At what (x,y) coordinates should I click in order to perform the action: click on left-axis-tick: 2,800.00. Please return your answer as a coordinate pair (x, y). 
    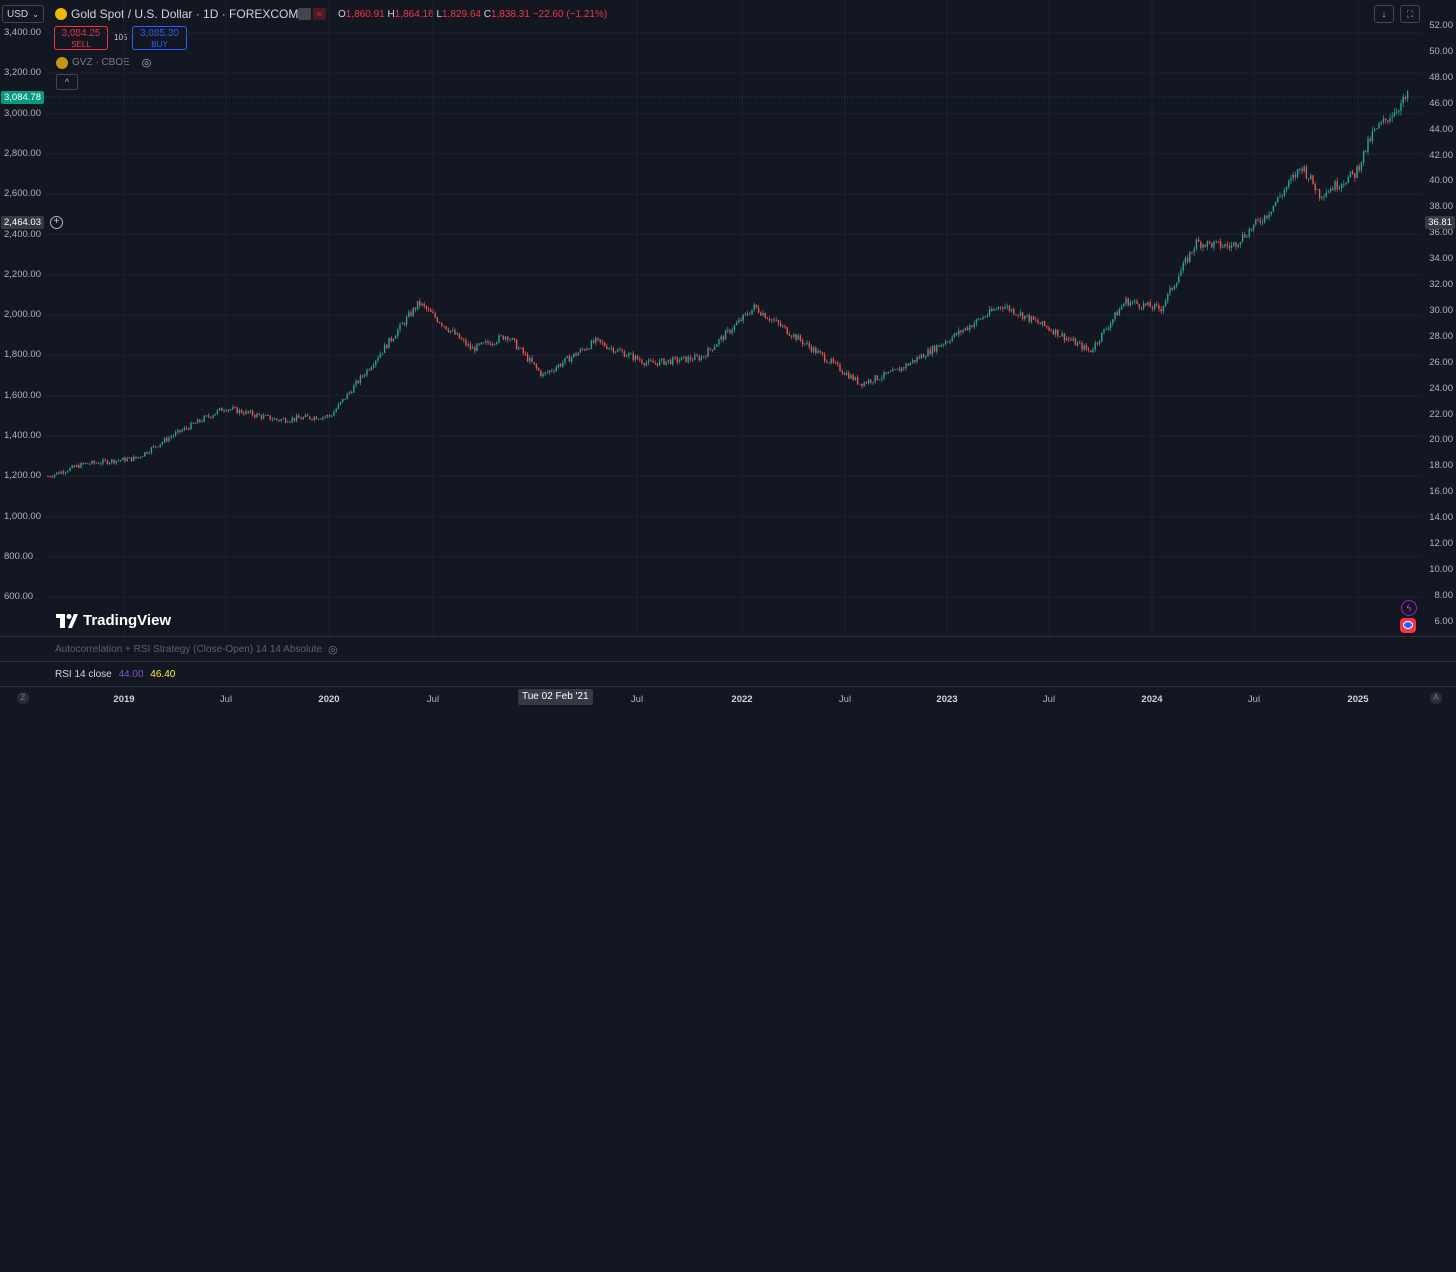
    Looking at the image, I should click on (22, 153).